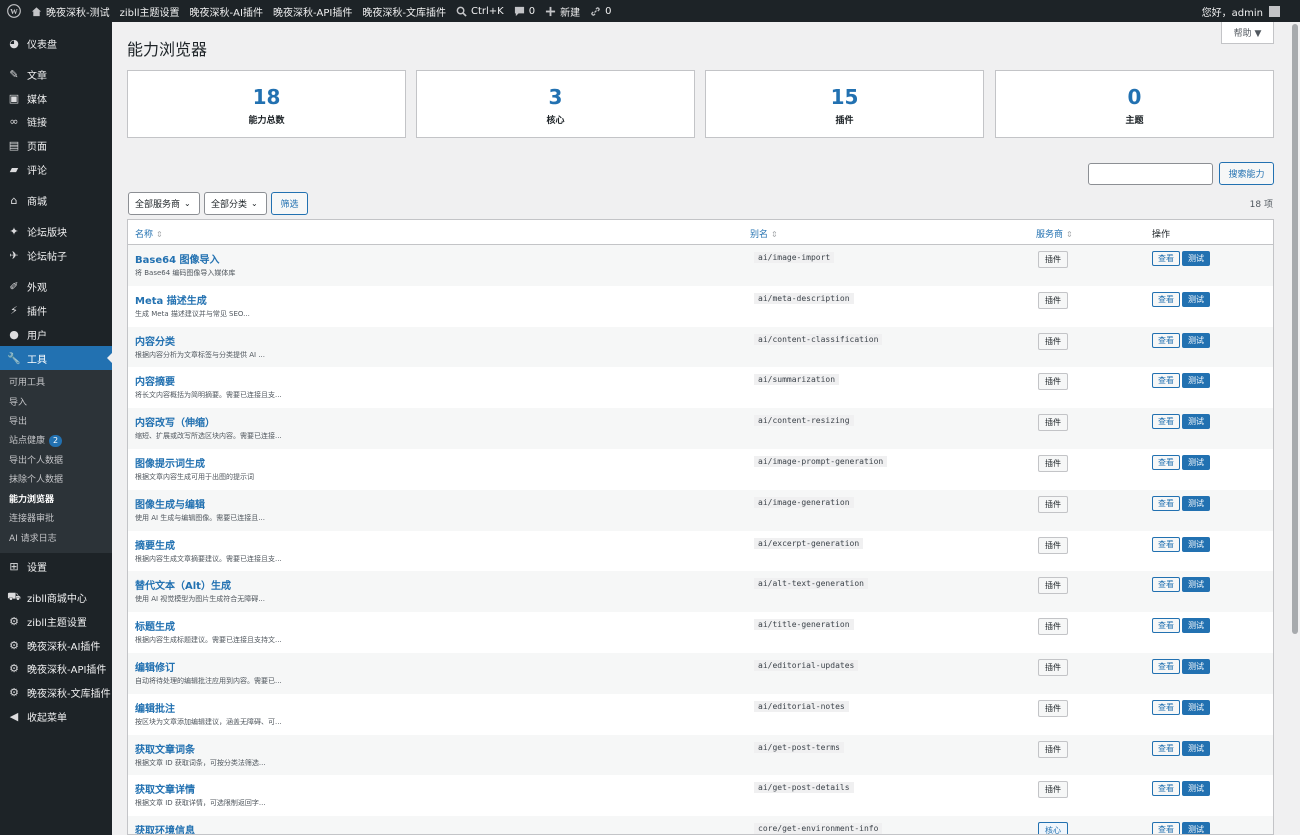 The image size is (1300, 835). I want to click on submenu-item-connector-approval: 连接器审批, so click(31, 519).